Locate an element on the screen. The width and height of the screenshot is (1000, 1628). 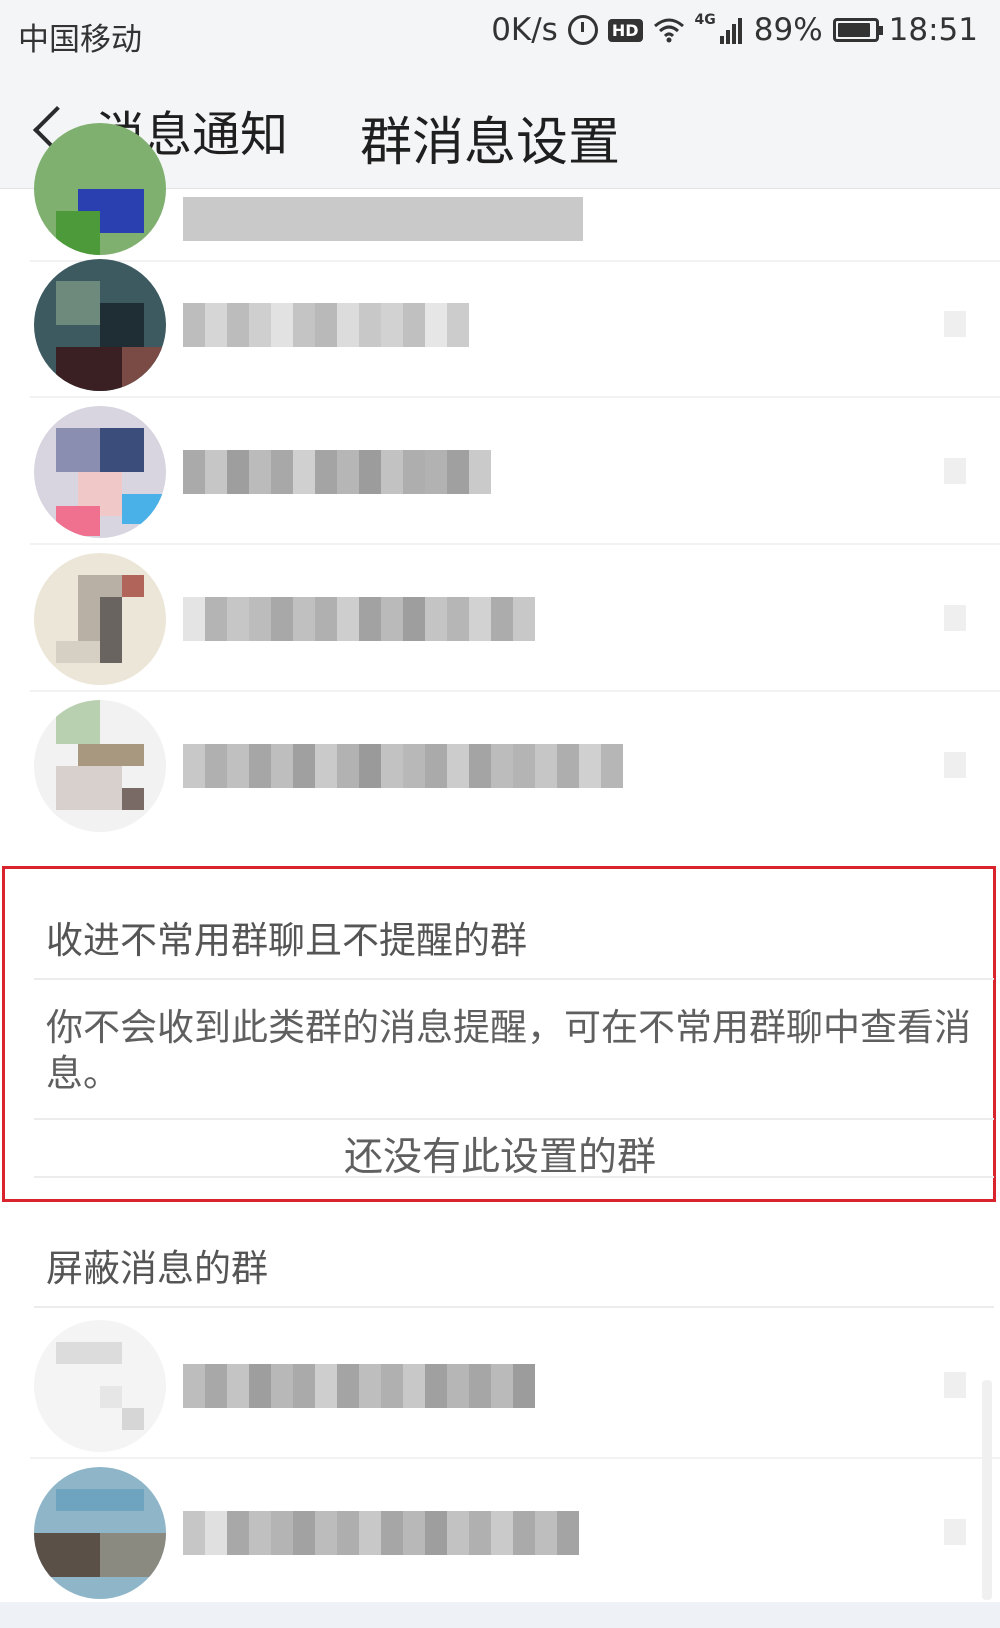
signal-icon is located at coordinates (731, 30).